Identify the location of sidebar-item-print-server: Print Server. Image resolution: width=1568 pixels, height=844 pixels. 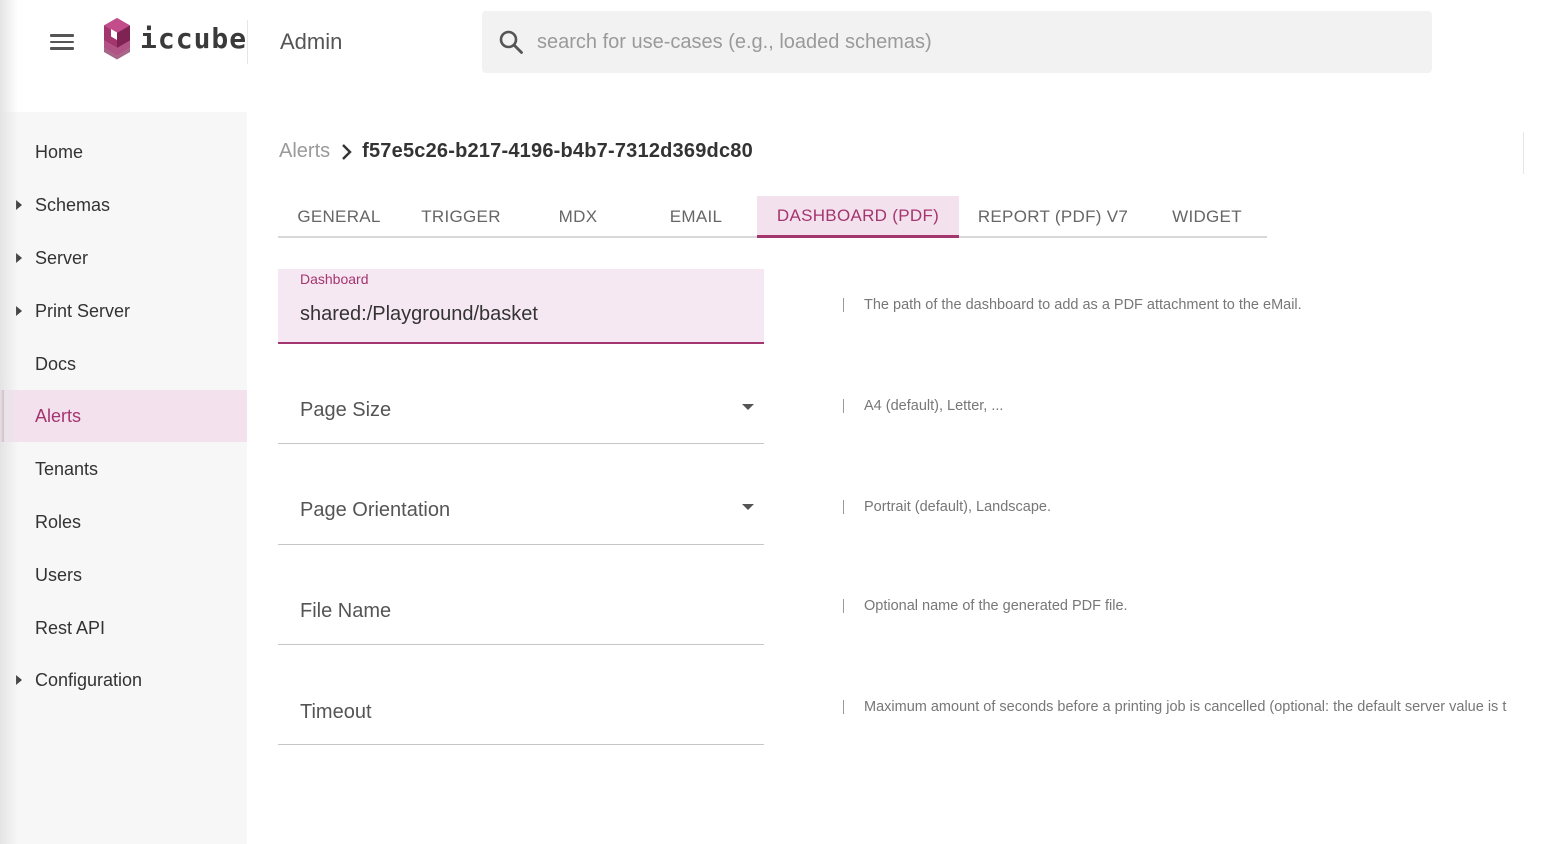
(123, 311).